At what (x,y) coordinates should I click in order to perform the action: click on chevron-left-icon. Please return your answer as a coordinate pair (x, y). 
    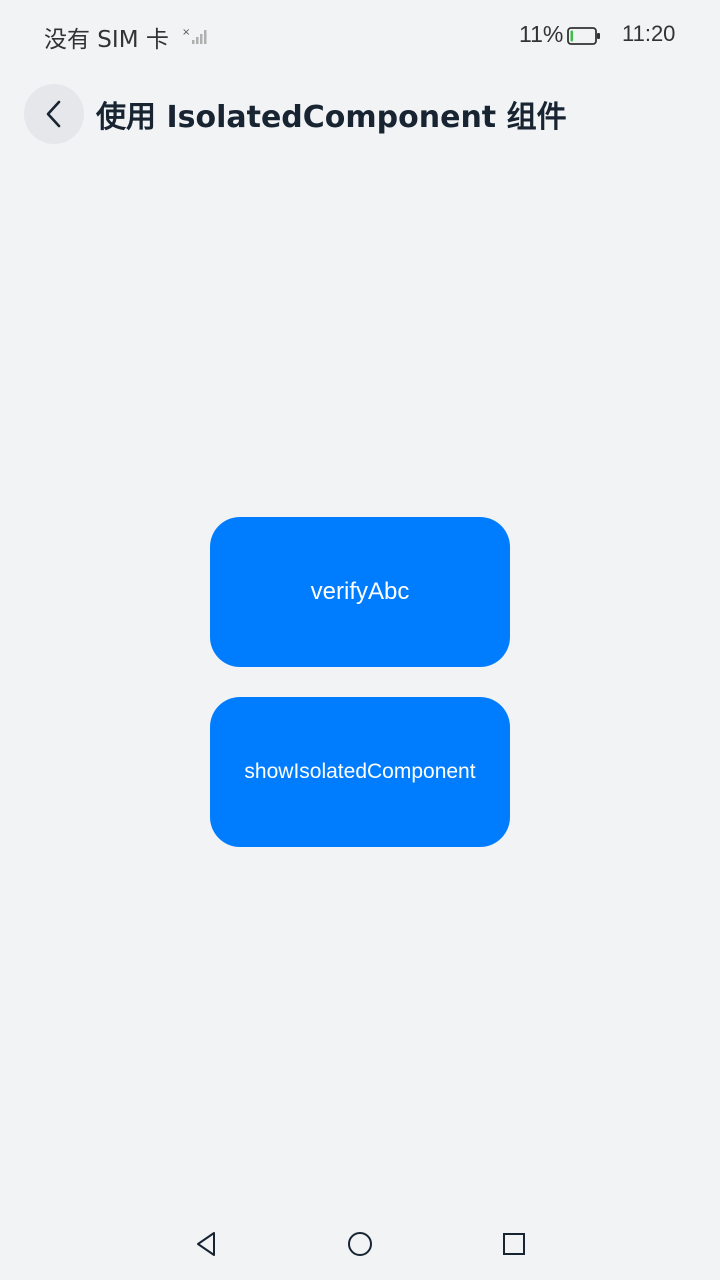
    Looking at the image, I should click on (53, 114).